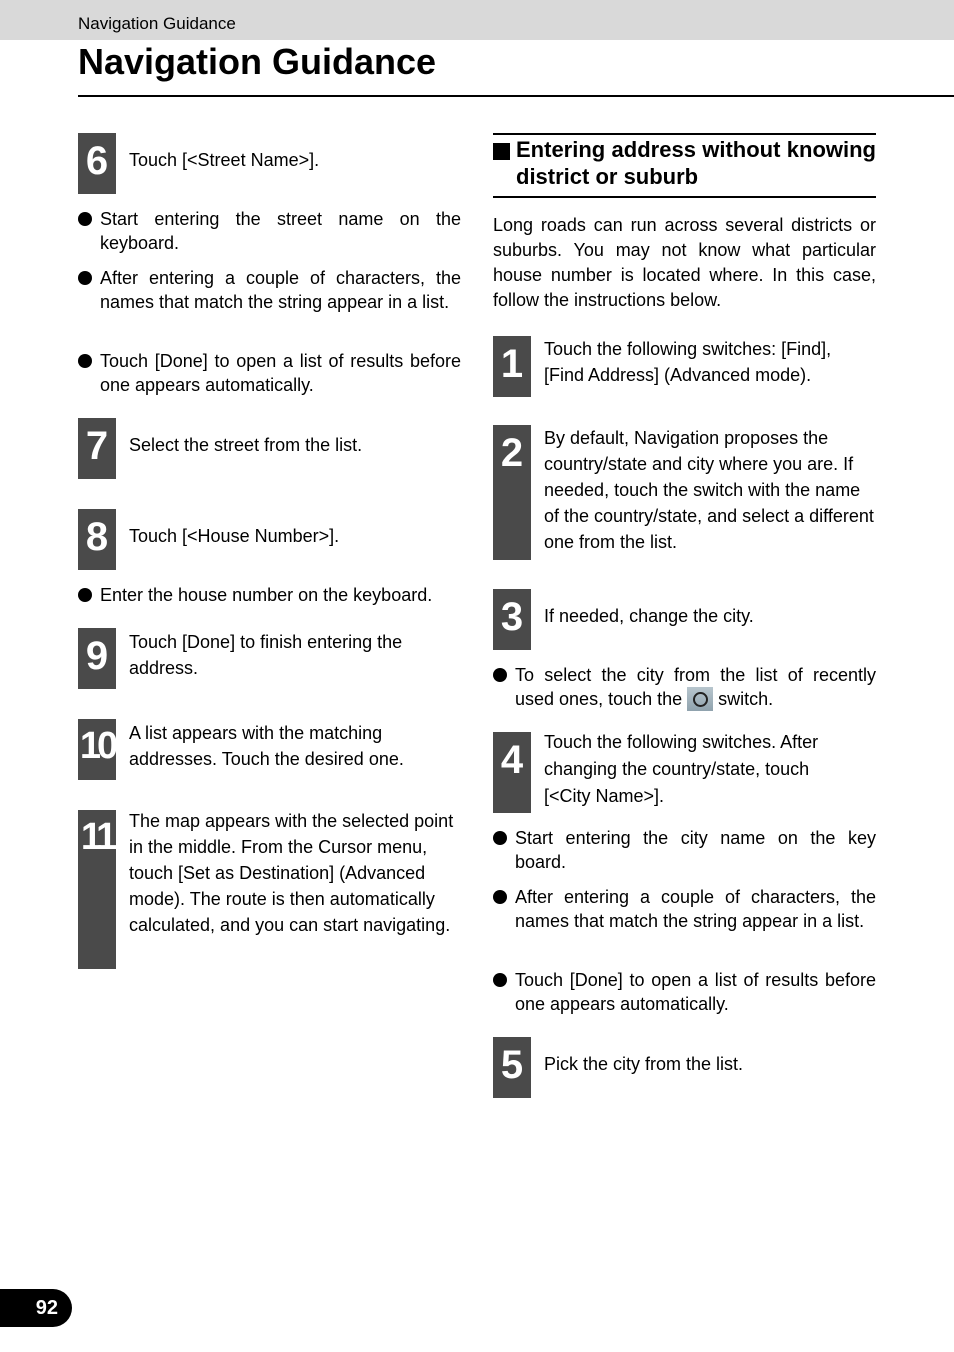  Describe the element at coordinates (516, 96) in the screenshot. I see `title-divider` at that location.